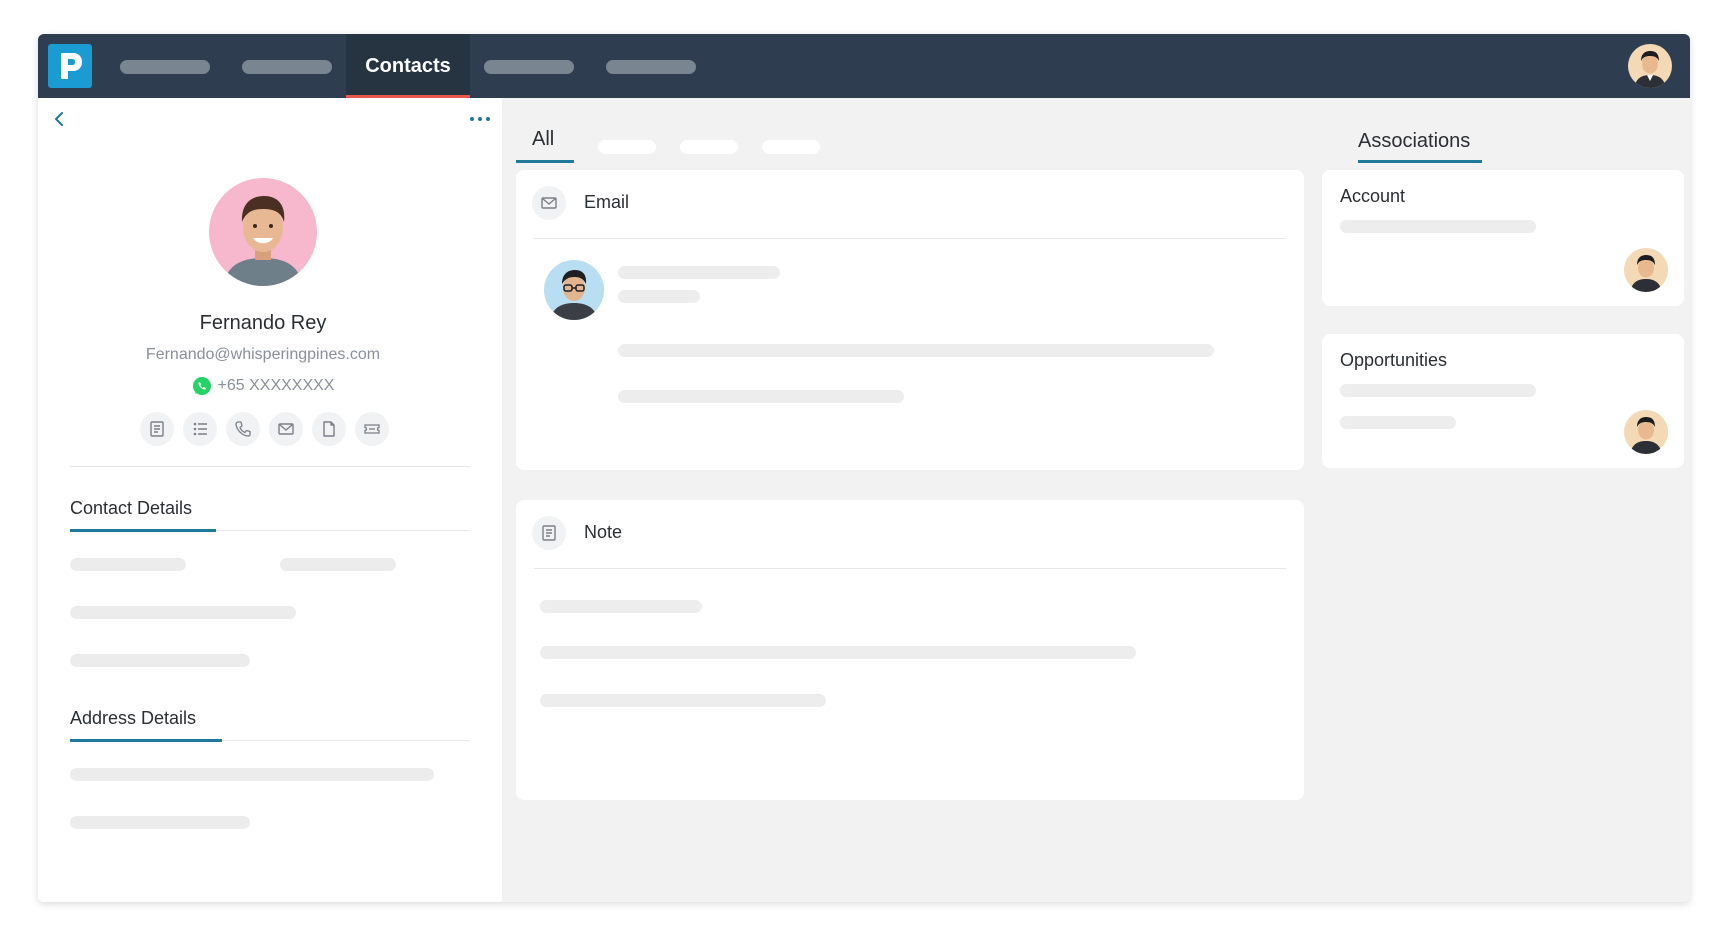 The image size is (1719, 932). I want to click on p-logo-icon, so click(71, 66).